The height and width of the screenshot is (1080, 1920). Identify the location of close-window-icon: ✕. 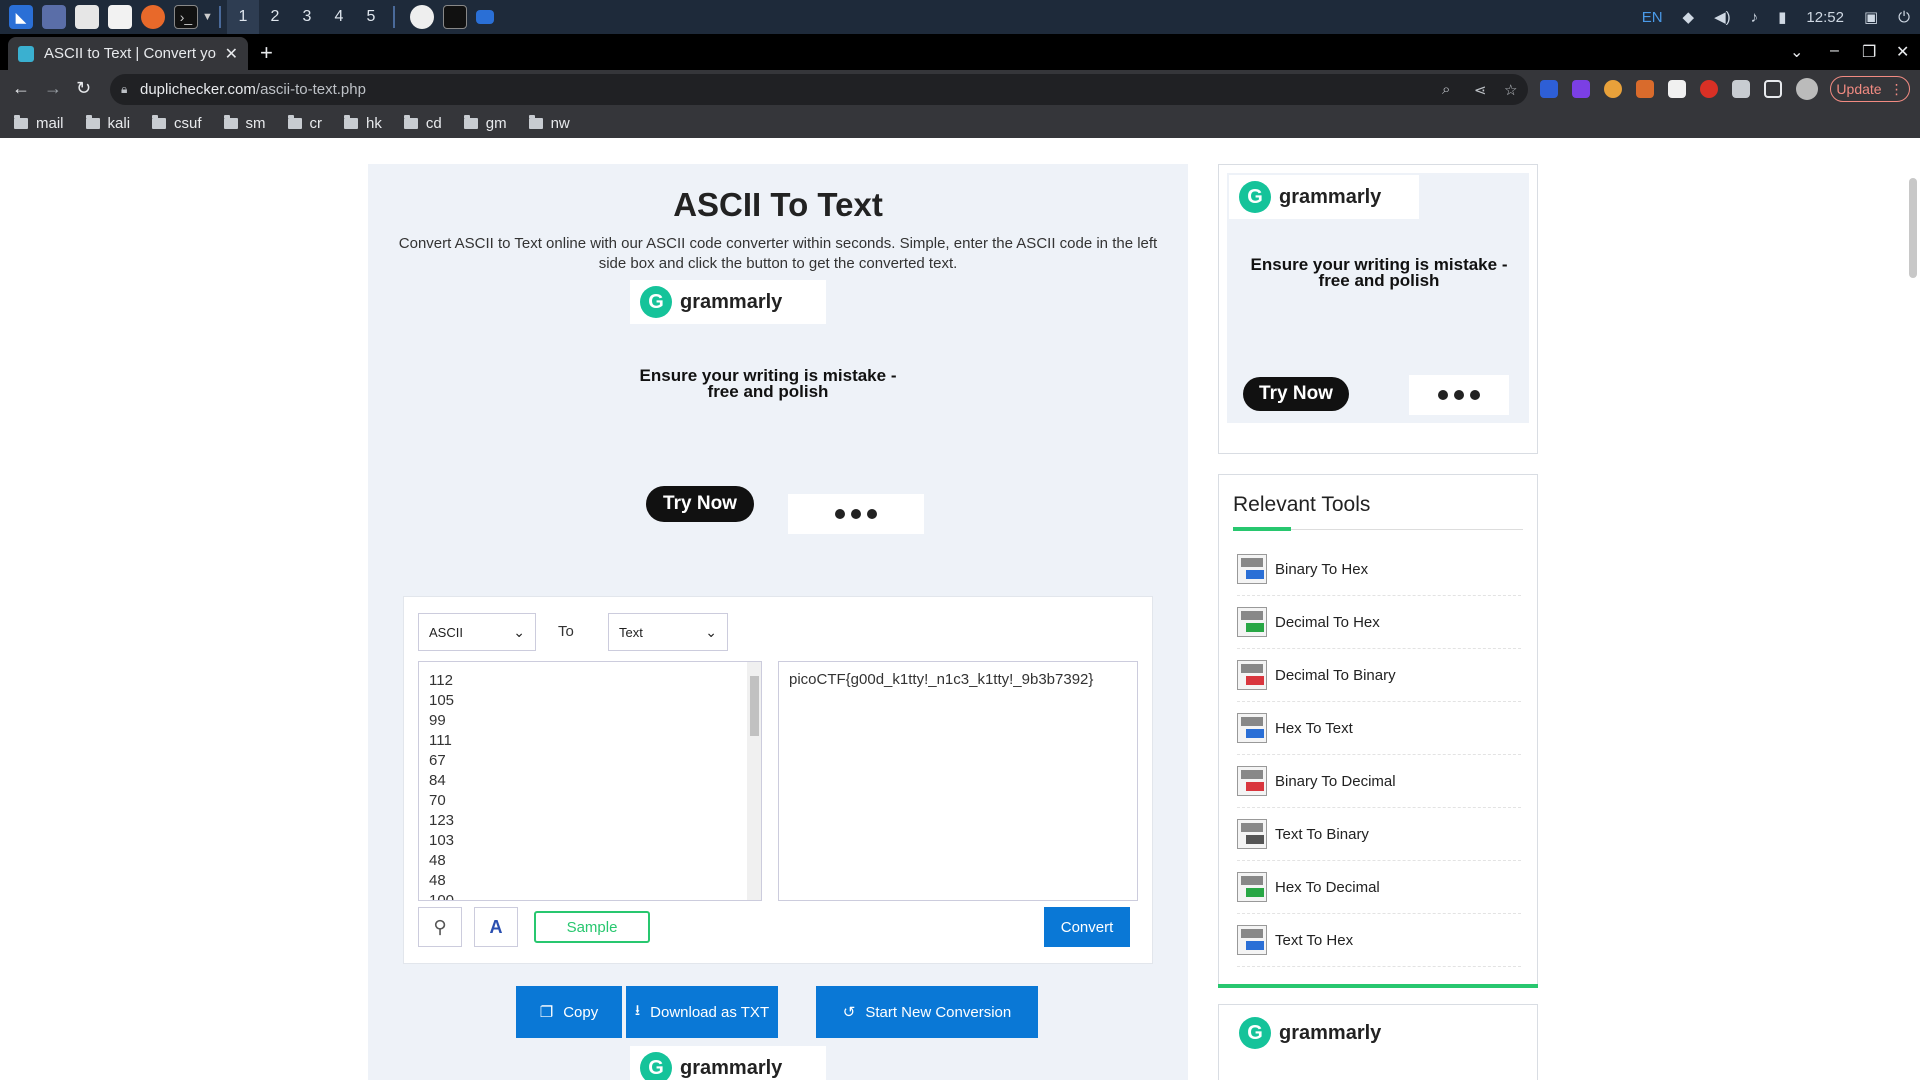
(1902, 52).